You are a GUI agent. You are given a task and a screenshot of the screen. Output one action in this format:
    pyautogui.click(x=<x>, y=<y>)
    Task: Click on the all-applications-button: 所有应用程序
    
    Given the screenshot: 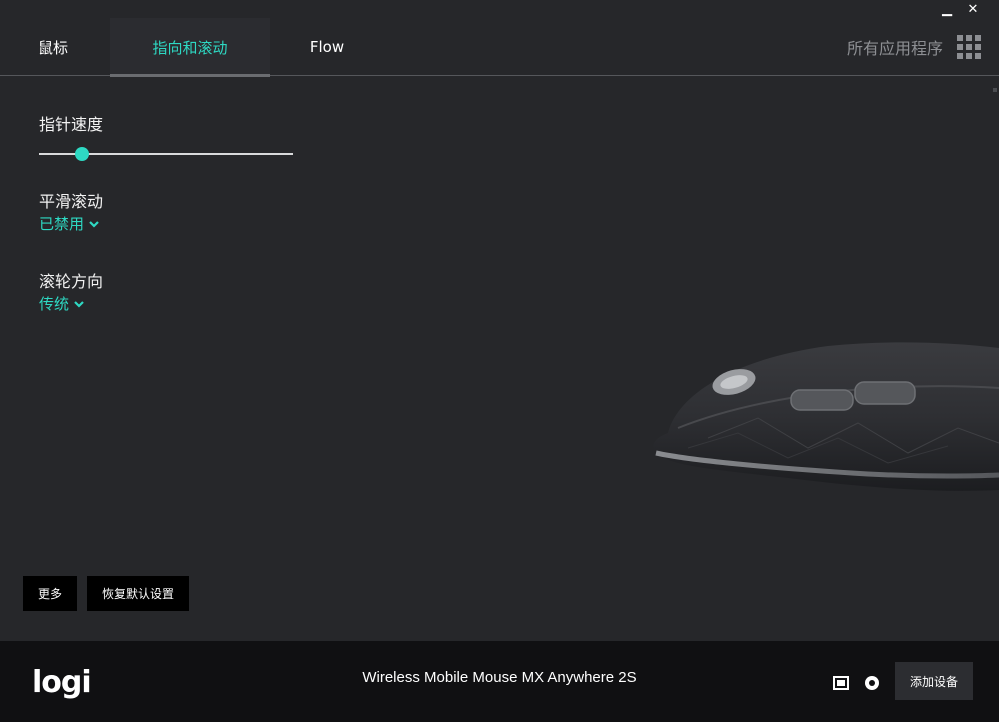 What is the action you would take?
    pyautogui.click(x=914, y=47)
    